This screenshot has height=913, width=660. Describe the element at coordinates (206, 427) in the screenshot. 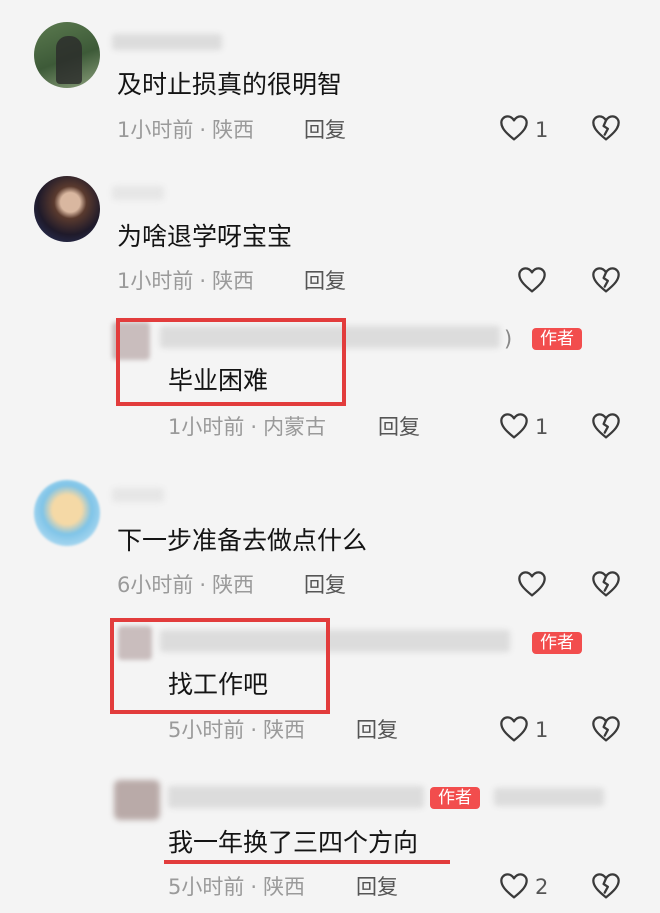

I see `reply-time: 1小时前` at that location.